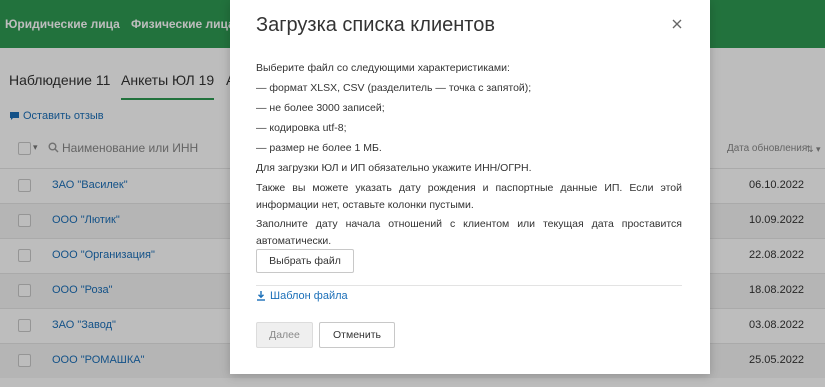 Image resolution: width=825 pixels, height=387 pixels. What do you see at coordinates (261, 296) in the screenshot?
I see `download-icon` at bounding box center [261, 296].